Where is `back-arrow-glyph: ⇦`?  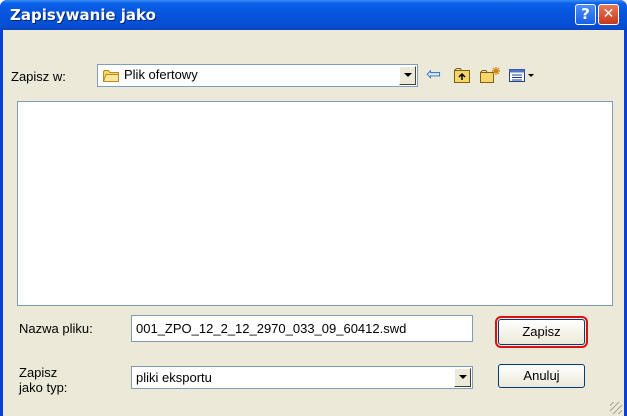
back-arrow-glyph: ⇦ is located at coordinates (434, 74).